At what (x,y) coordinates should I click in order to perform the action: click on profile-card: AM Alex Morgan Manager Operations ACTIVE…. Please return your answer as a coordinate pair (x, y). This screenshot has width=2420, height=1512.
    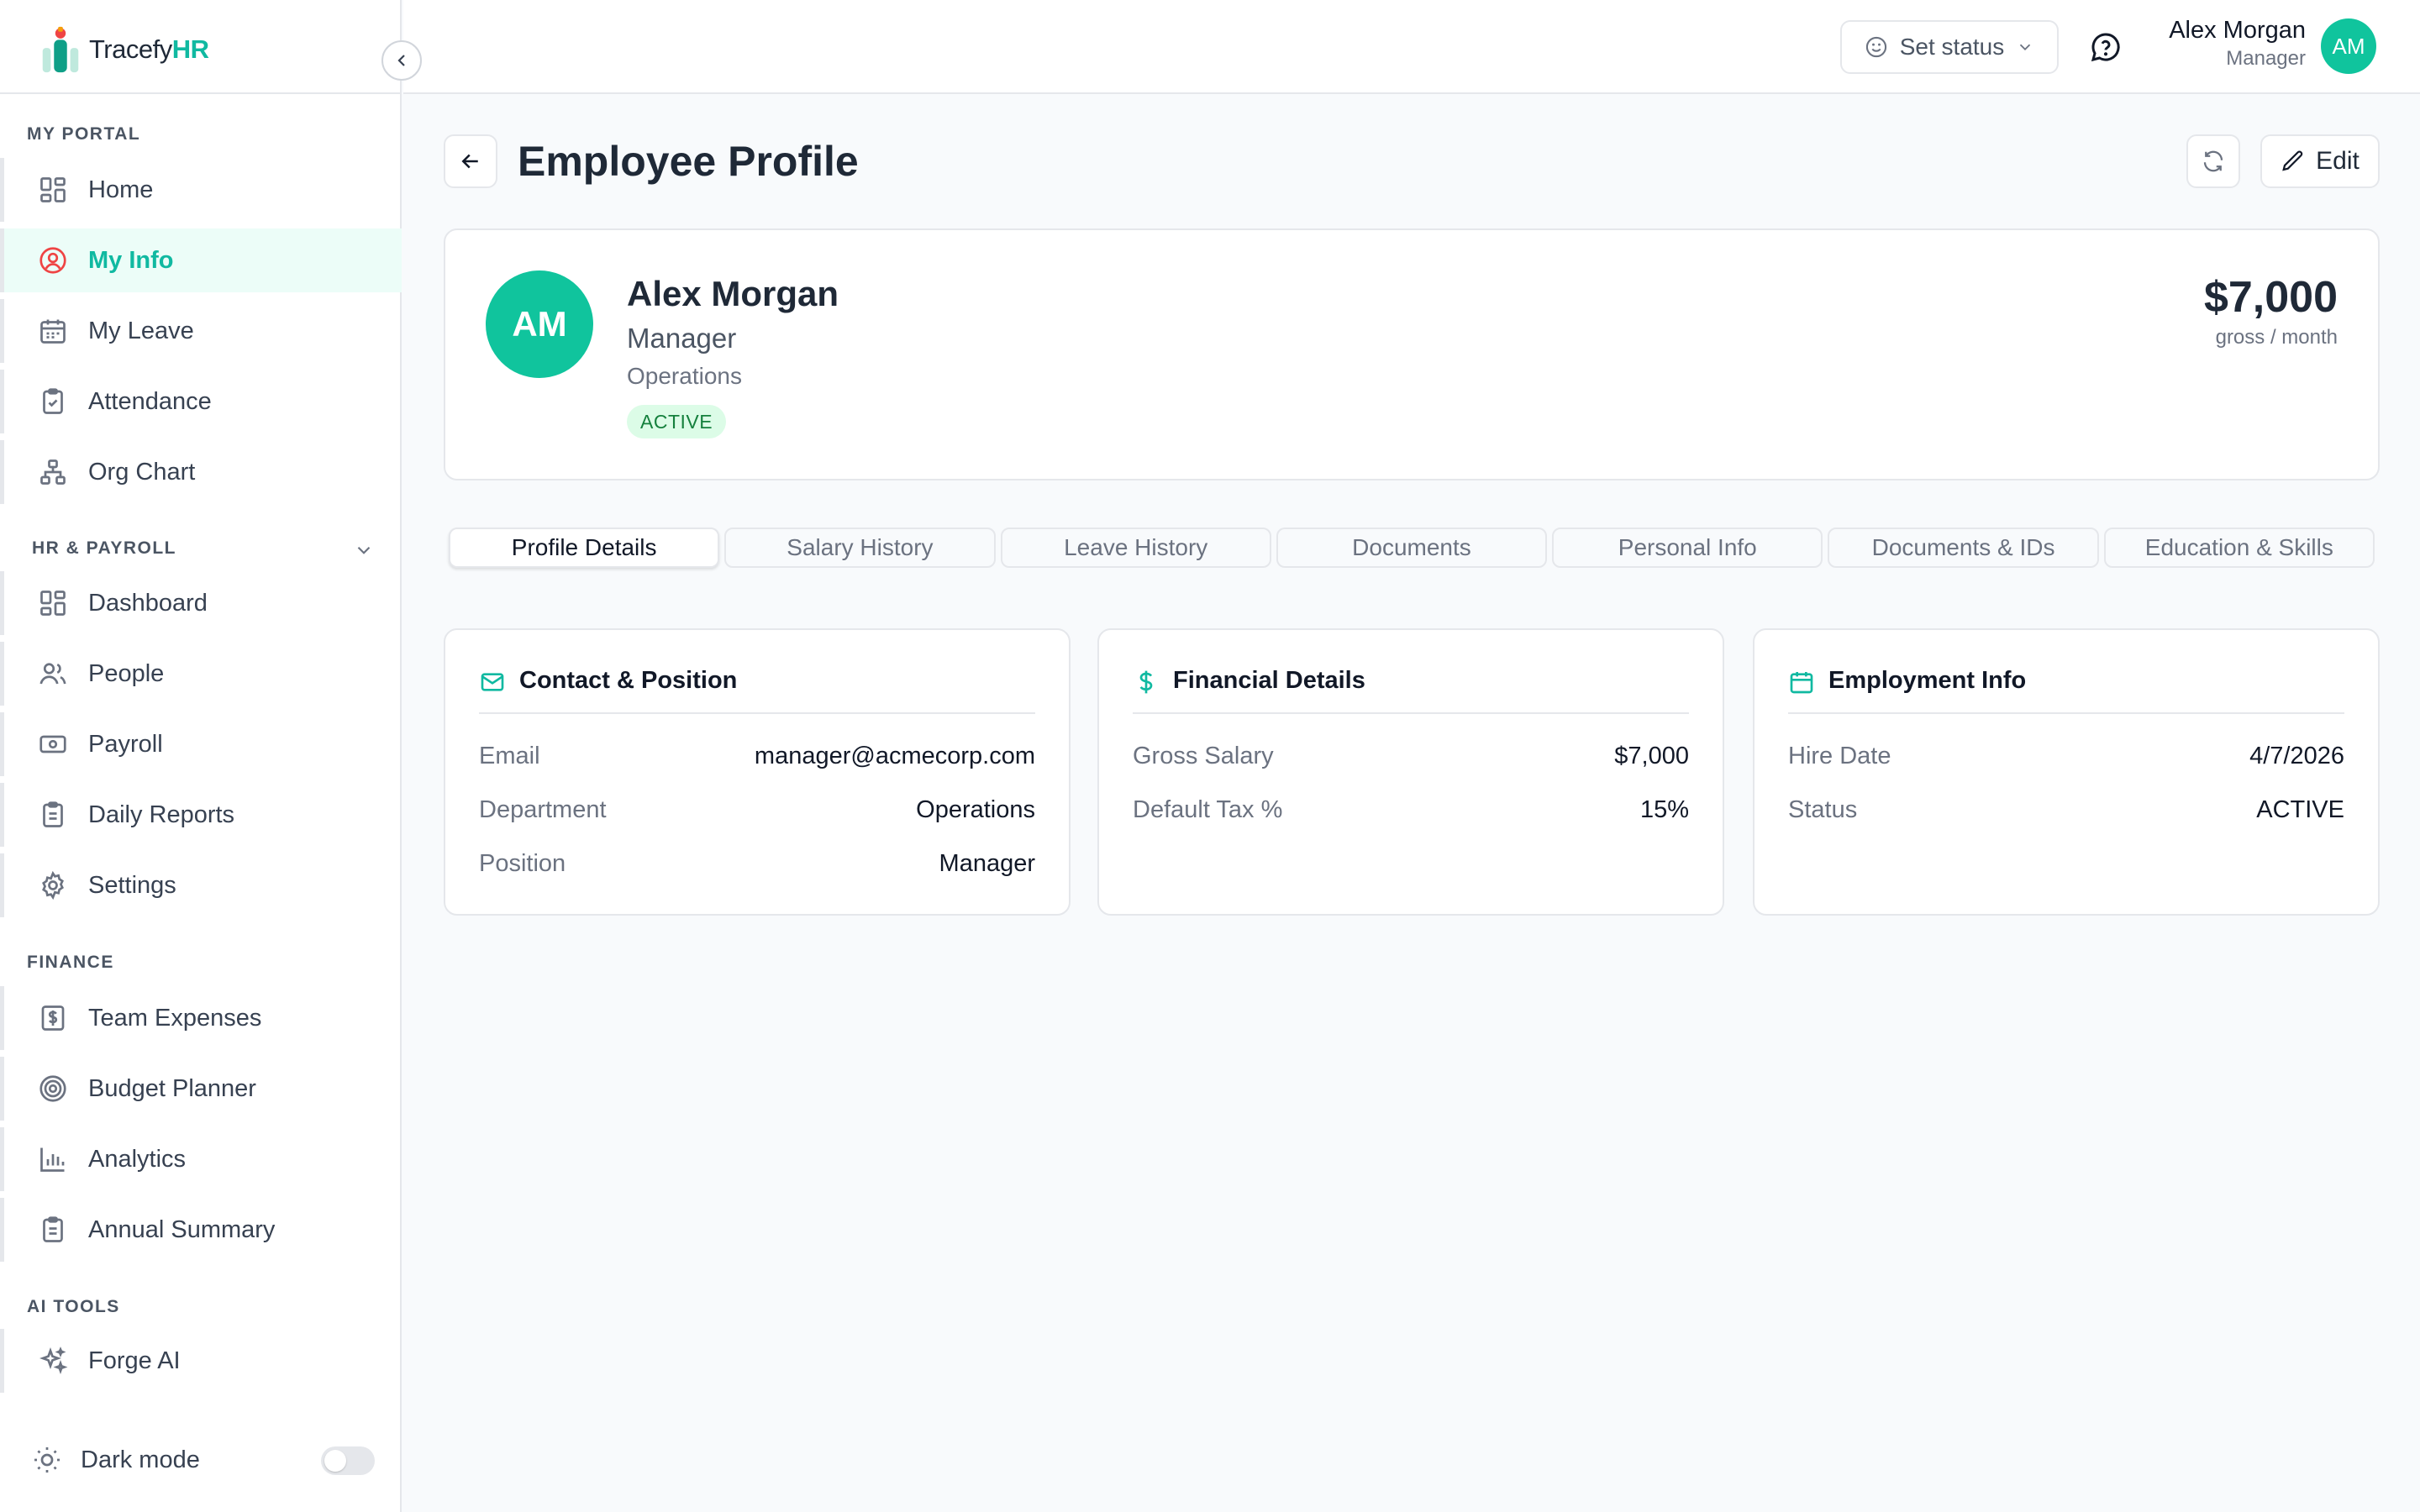
    Looking at the image, I should click on (1412, 354).